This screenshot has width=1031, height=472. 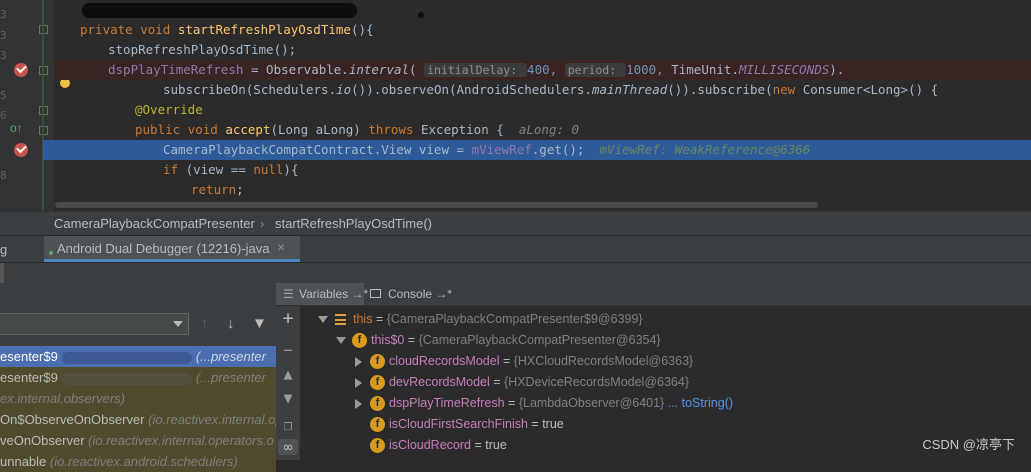 I want to click on code-token: io, so click(x=344, y=89).